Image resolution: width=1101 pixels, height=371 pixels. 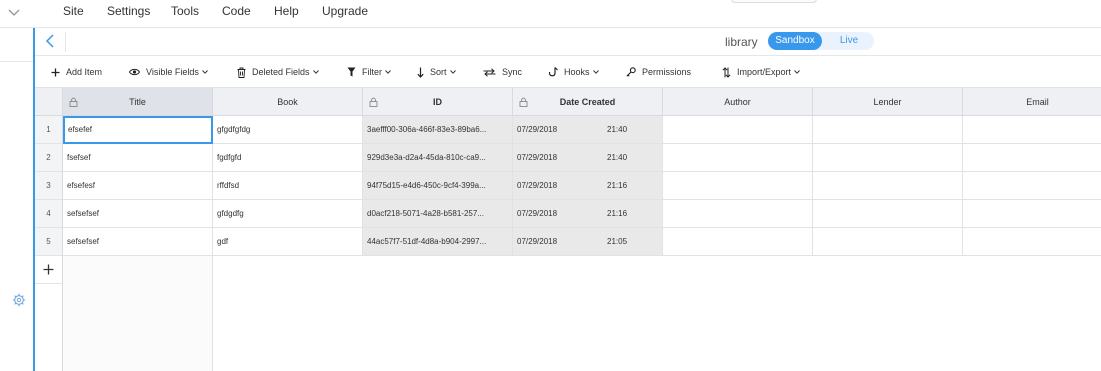 I want to click on permissions-button: Permissions, so click(x=658, y=72).